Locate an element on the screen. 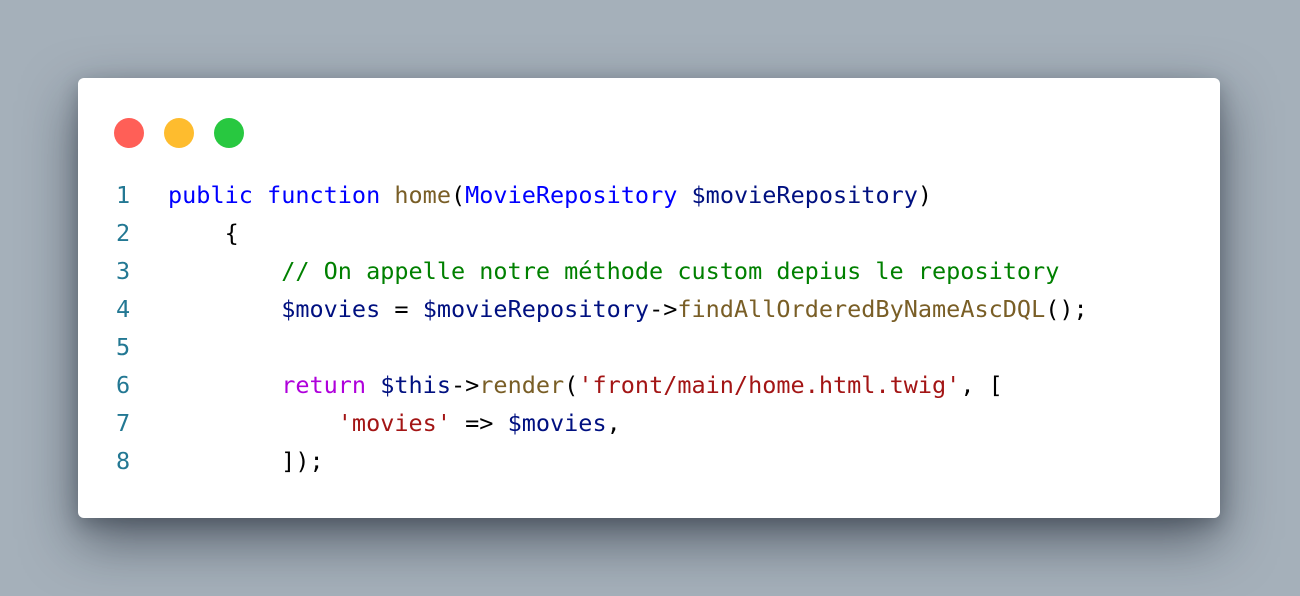 This screenshot has width=1300, height=596. code-token: 'movies' is located at coordinates (394, 423).